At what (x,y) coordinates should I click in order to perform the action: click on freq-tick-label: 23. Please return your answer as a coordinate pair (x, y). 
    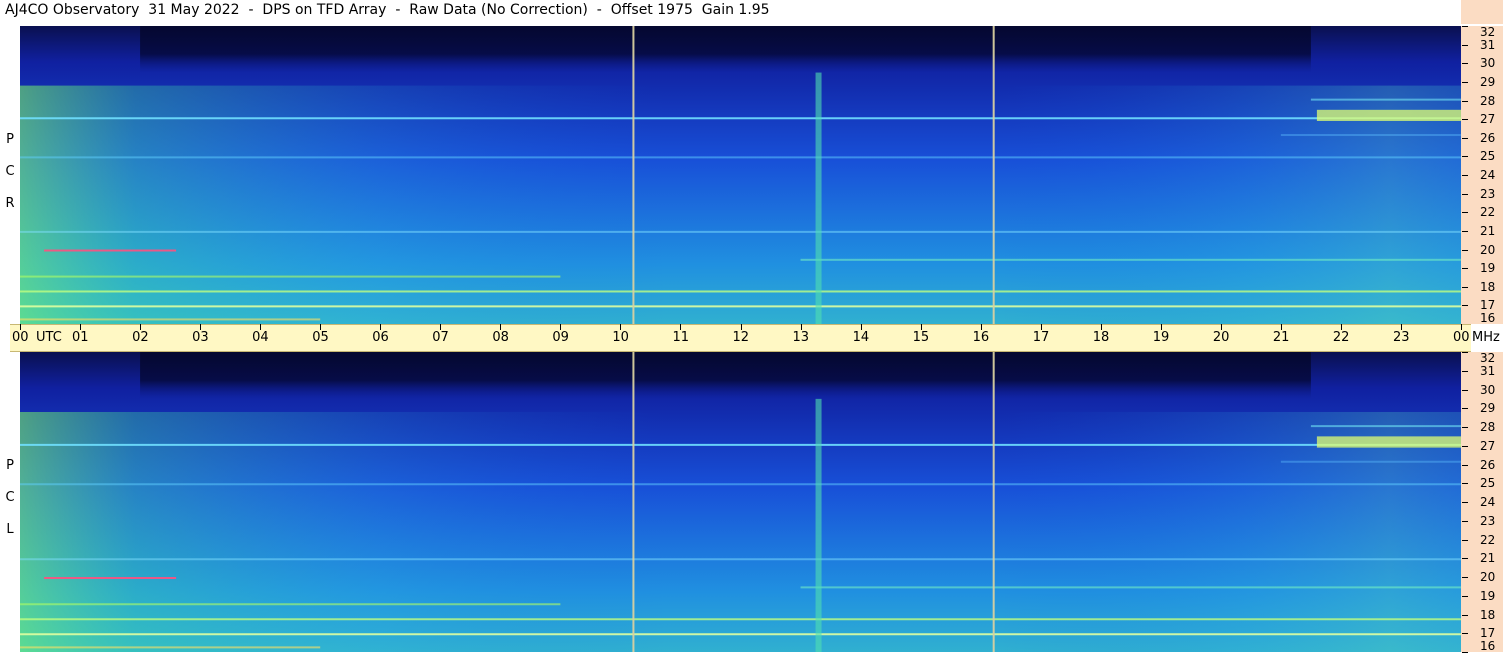
    Looking at the image, I should click on (1488, 520).